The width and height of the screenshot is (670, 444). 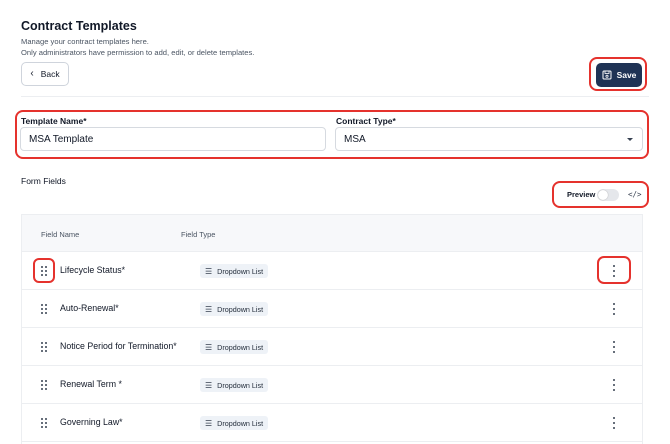 I want to click on template-name-label: Template Name*, so click(x=54, y=121).